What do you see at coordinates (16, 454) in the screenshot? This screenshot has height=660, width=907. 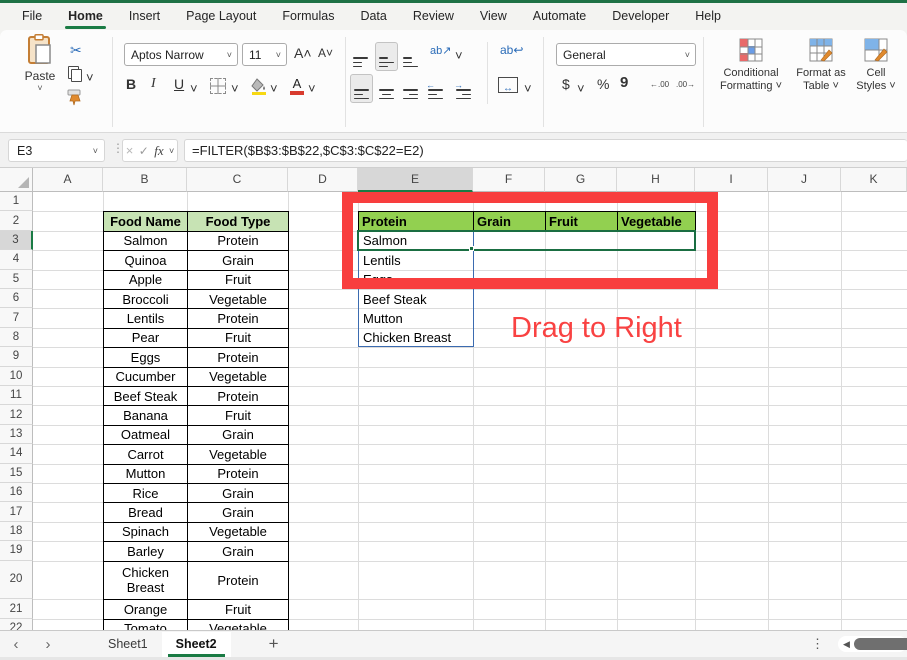 I see `row-header-14: 14` at bounding box center [16, 454].